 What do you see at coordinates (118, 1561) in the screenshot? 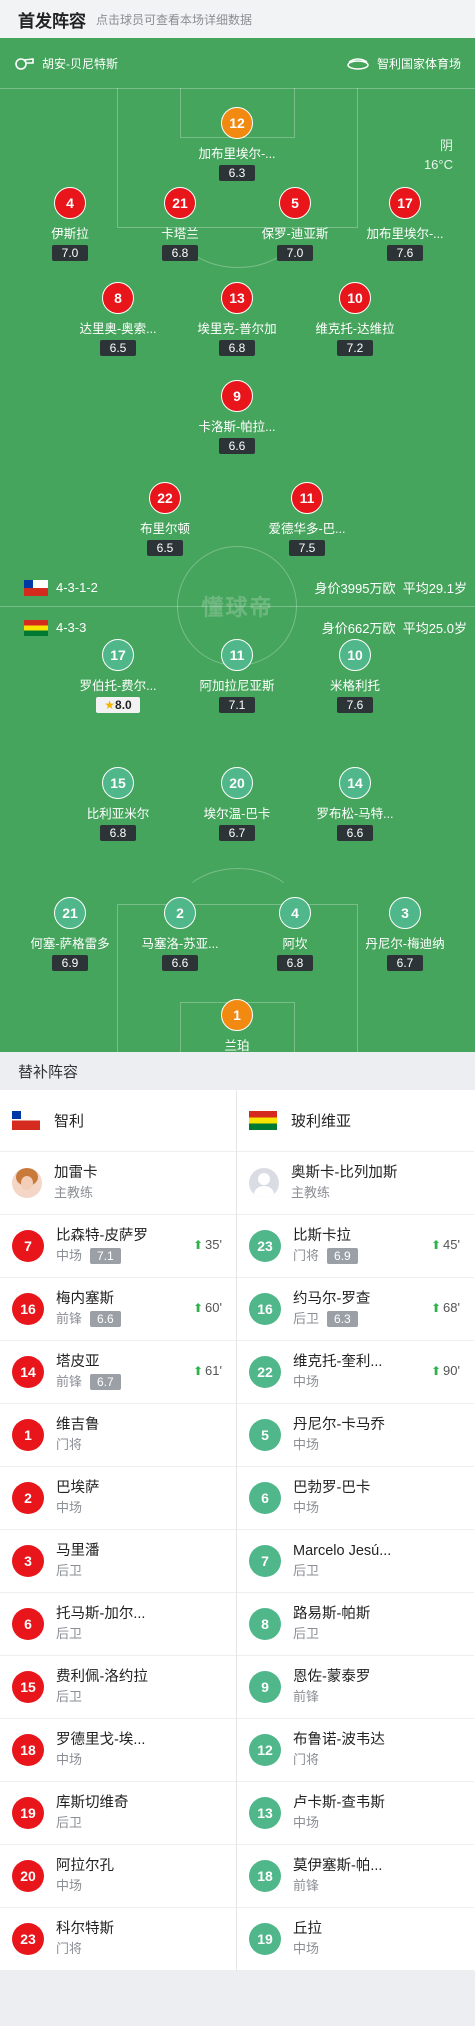
I see `sub-player-row: 3 马里潘 后卫` at bounding box center [118, 1561].